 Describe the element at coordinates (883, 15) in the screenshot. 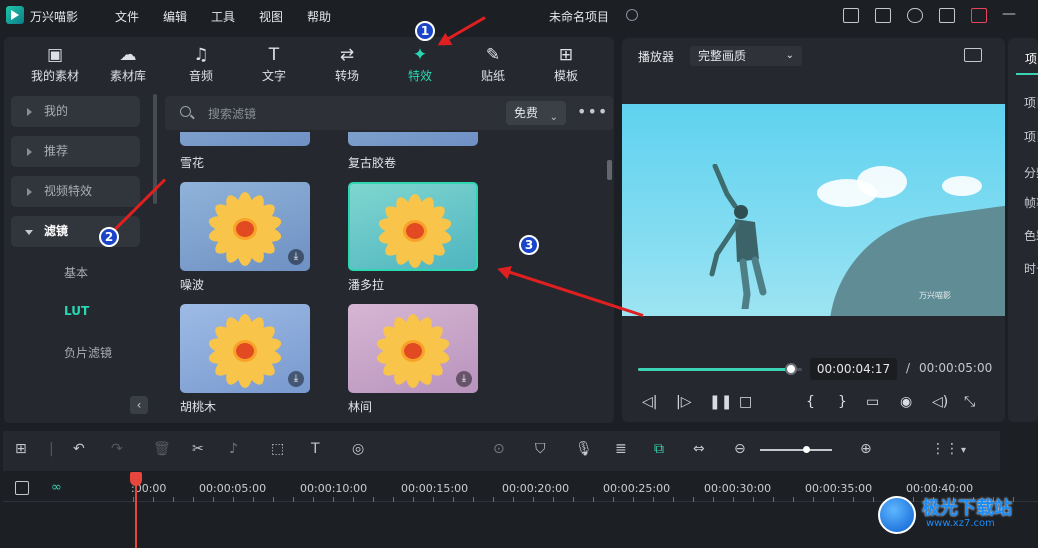

I see `save-icon` at that location.